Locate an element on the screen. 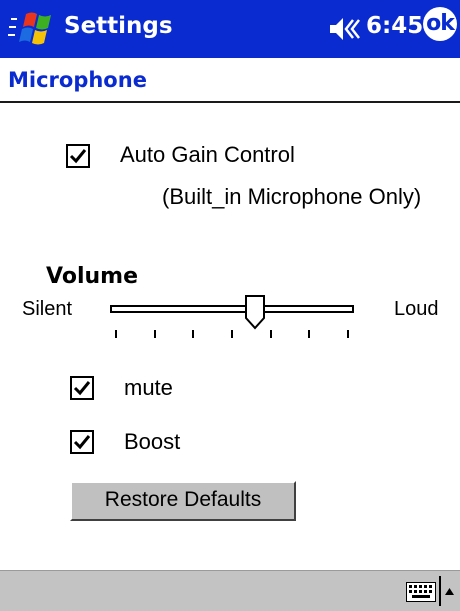  bottom-menu-bar is located at coordinates (230, 590).